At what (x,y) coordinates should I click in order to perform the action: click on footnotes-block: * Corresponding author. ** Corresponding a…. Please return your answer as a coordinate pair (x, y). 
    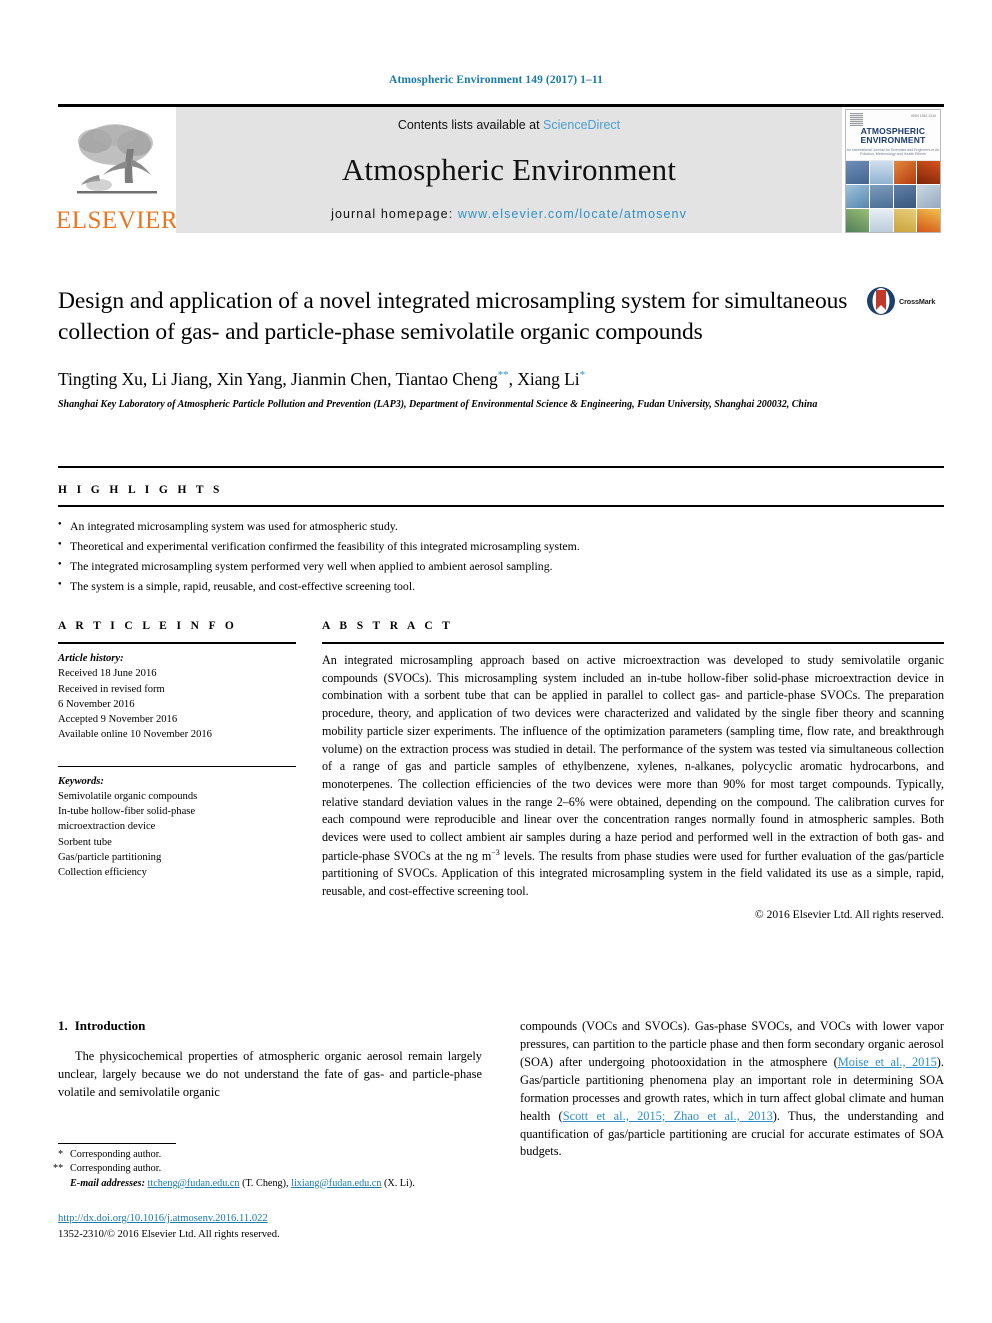
    Looking at the image, I should click on (267, 1167).